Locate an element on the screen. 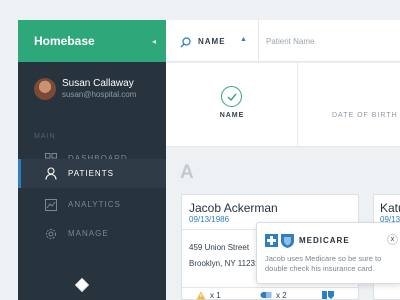 The width and height of the screenshot is (400, 300). search-icon is located at coordinates (185, 44).